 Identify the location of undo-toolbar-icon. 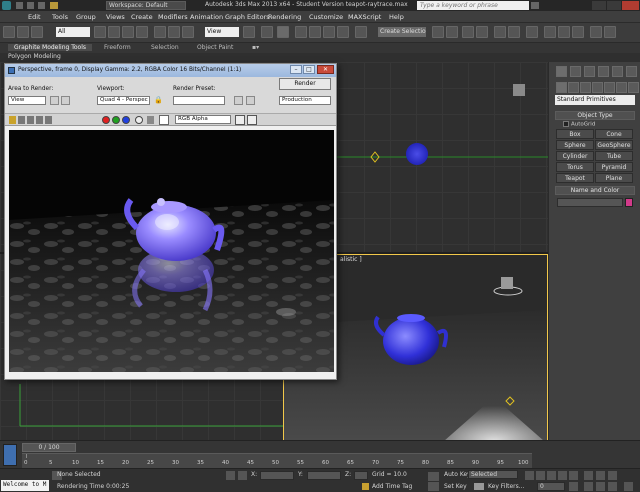
(9, 32).